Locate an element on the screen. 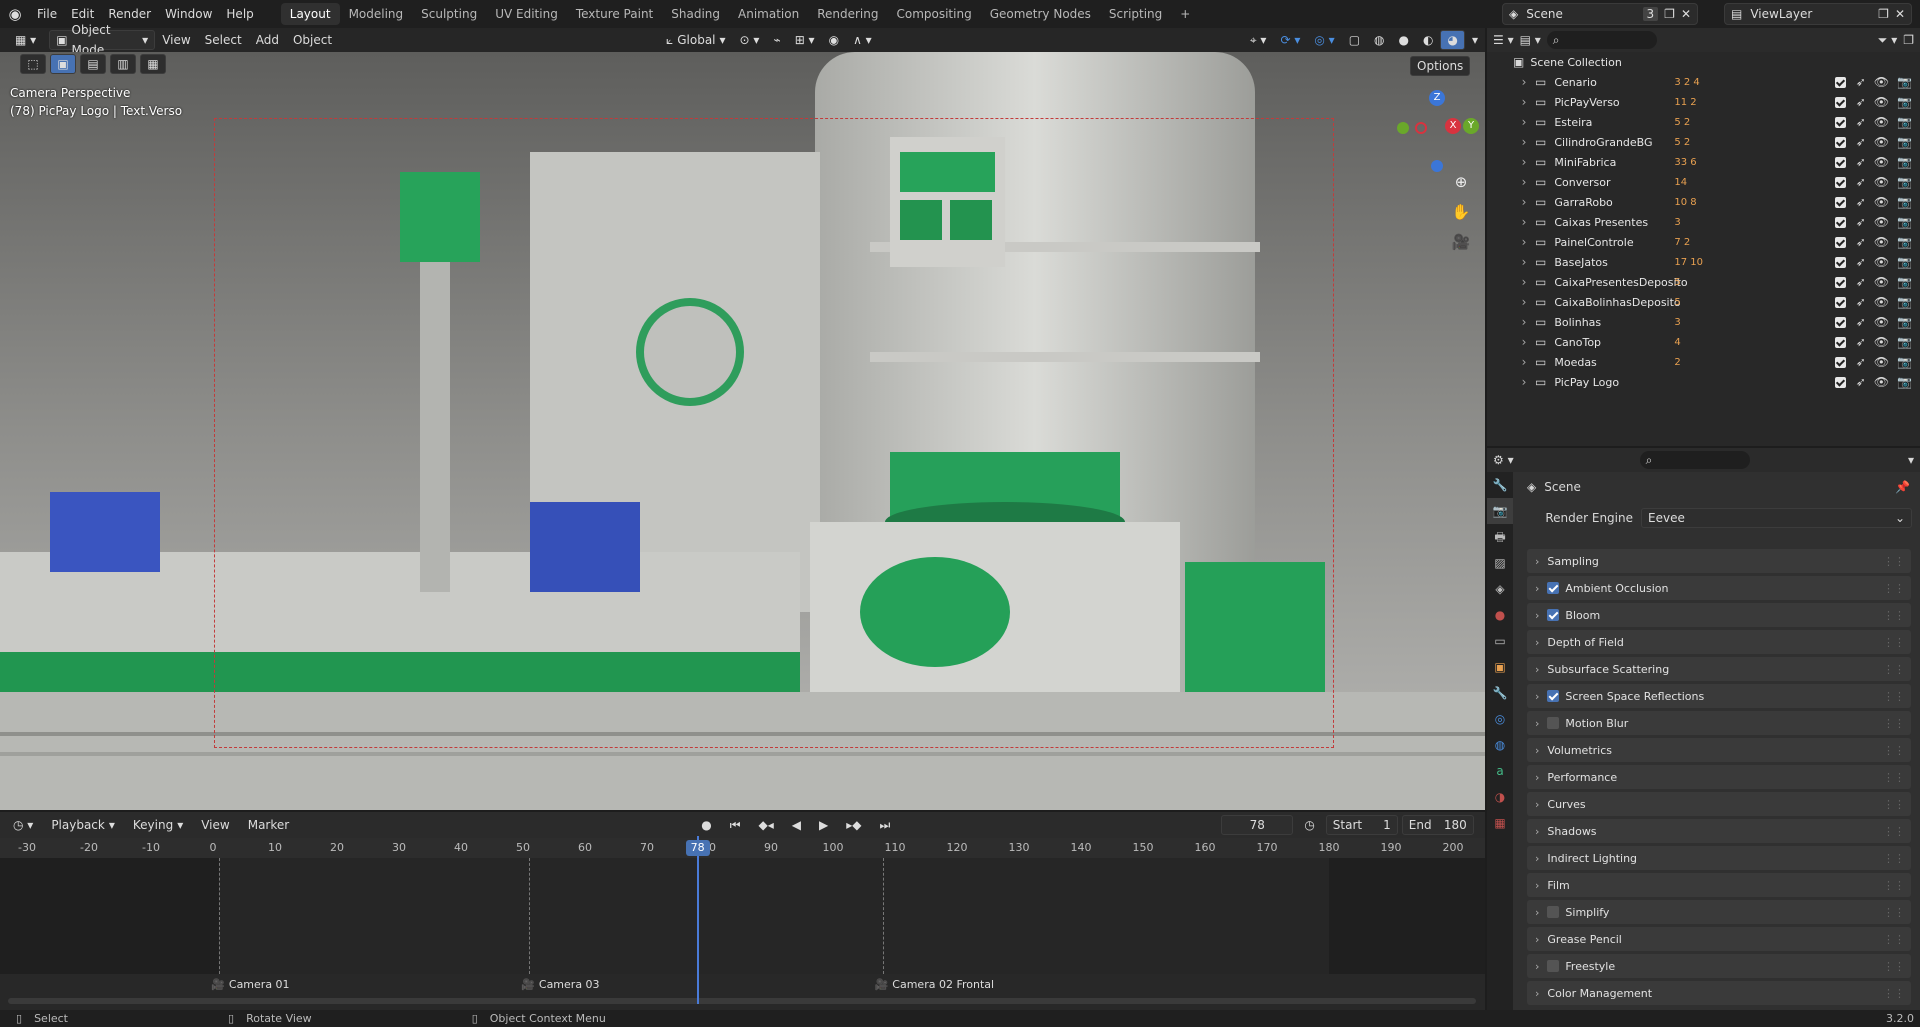 This screenshot has height=1027, width=1920. properties-section: › Indirect Lighting ⋮⋮ is located at coordinates (1719, 858).